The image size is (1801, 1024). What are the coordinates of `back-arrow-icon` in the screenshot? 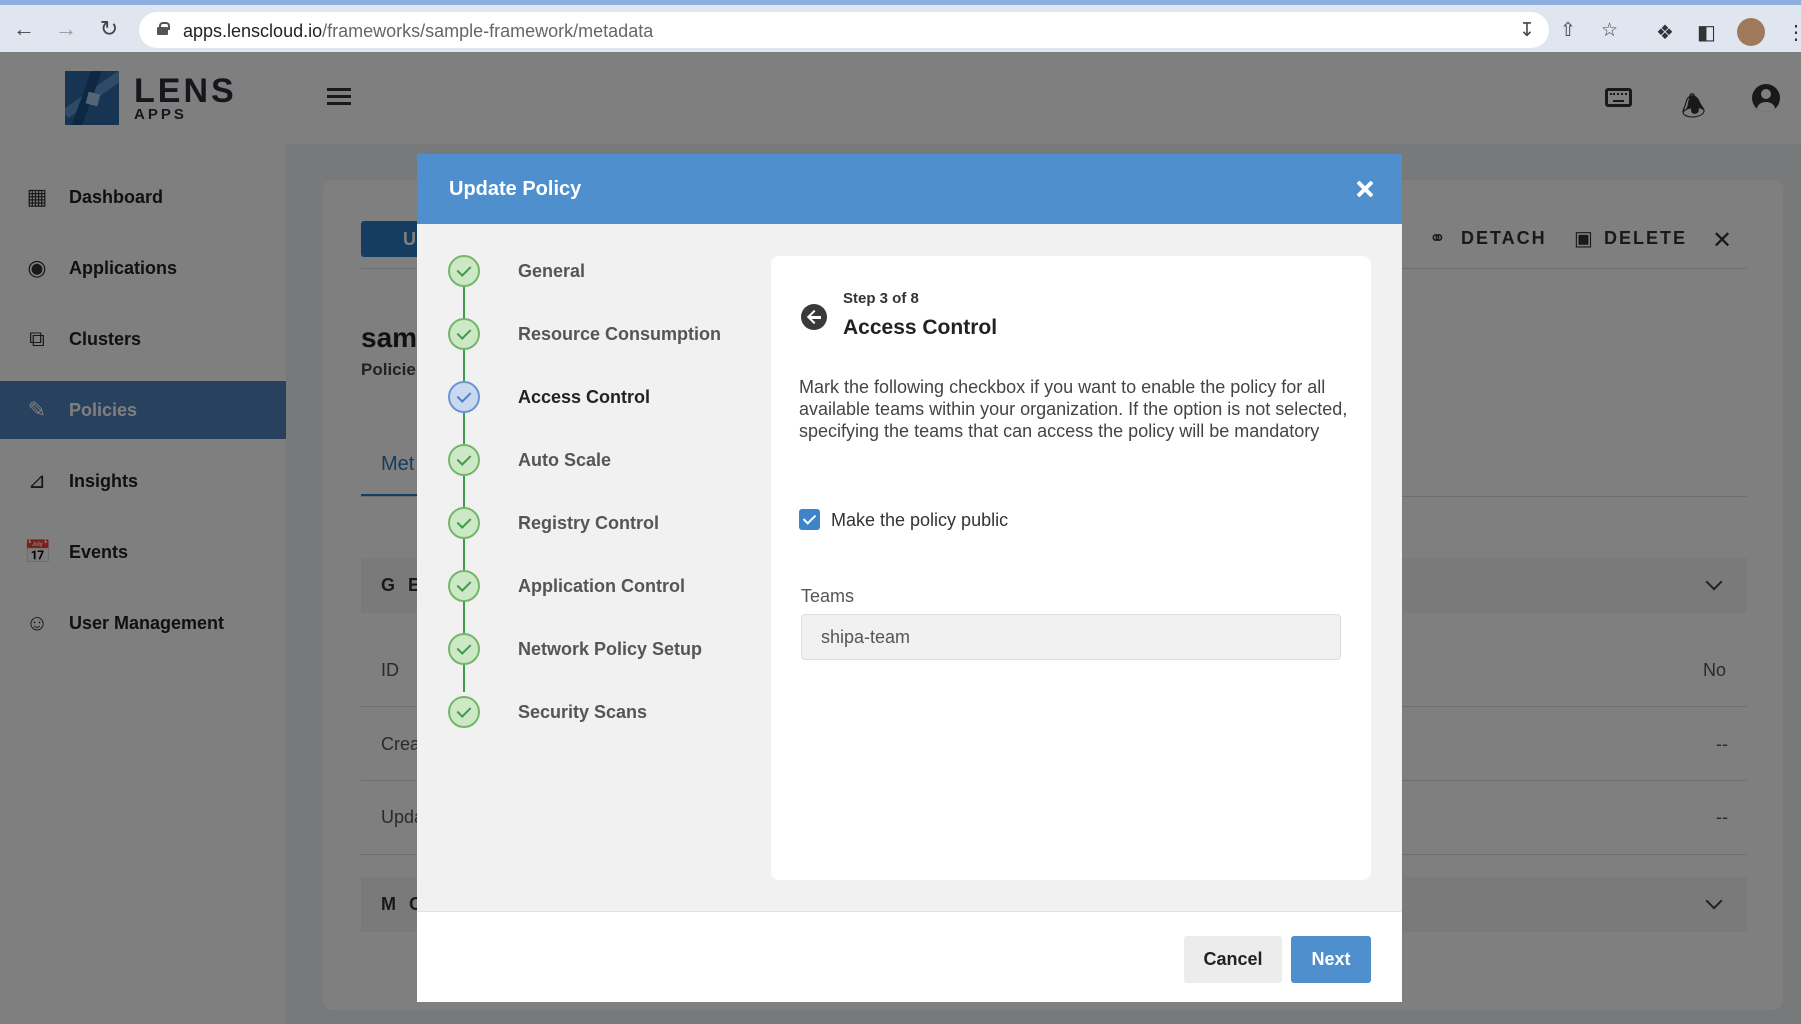 It's located at (814, 317).